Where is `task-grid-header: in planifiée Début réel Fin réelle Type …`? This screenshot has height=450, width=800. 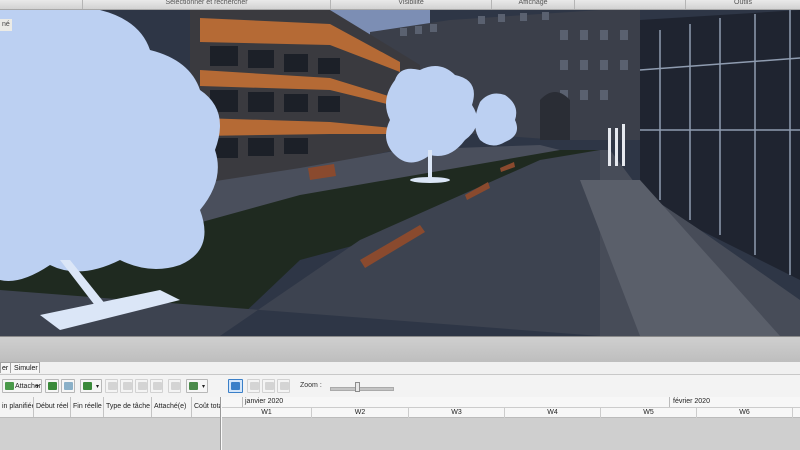 task-grid-header: in planifiée Début réel Fin réelle Type … is located at coordinates (111, 407).